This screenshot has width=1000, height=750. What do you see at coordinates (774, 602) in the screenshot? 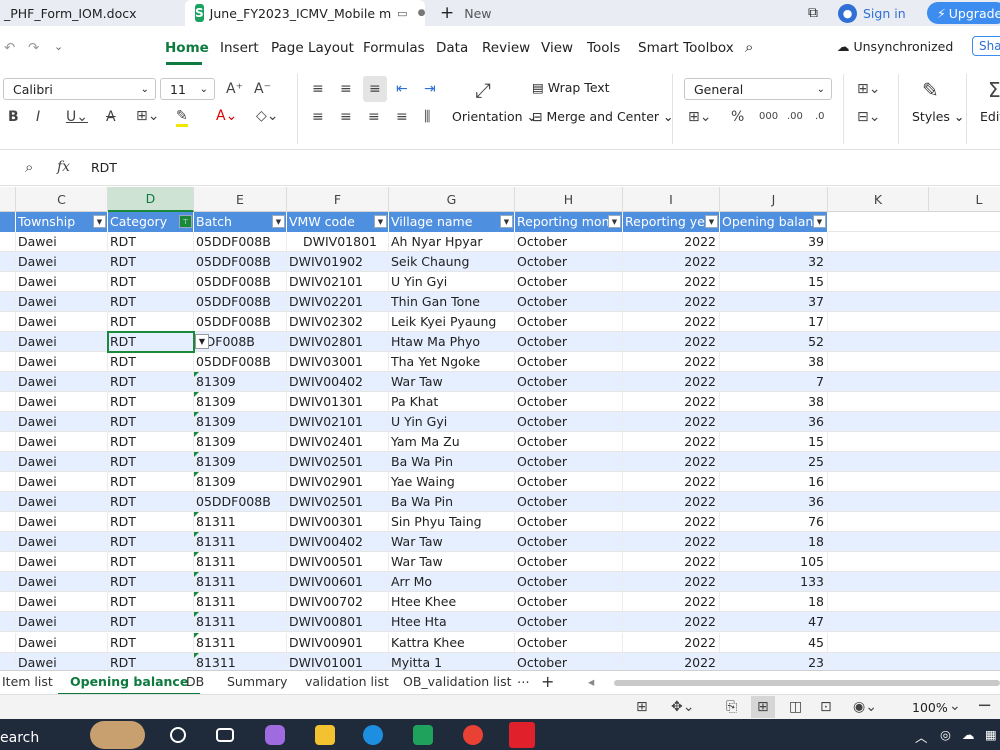
I see `table-cell: 18` at bounding box center [774, 602].